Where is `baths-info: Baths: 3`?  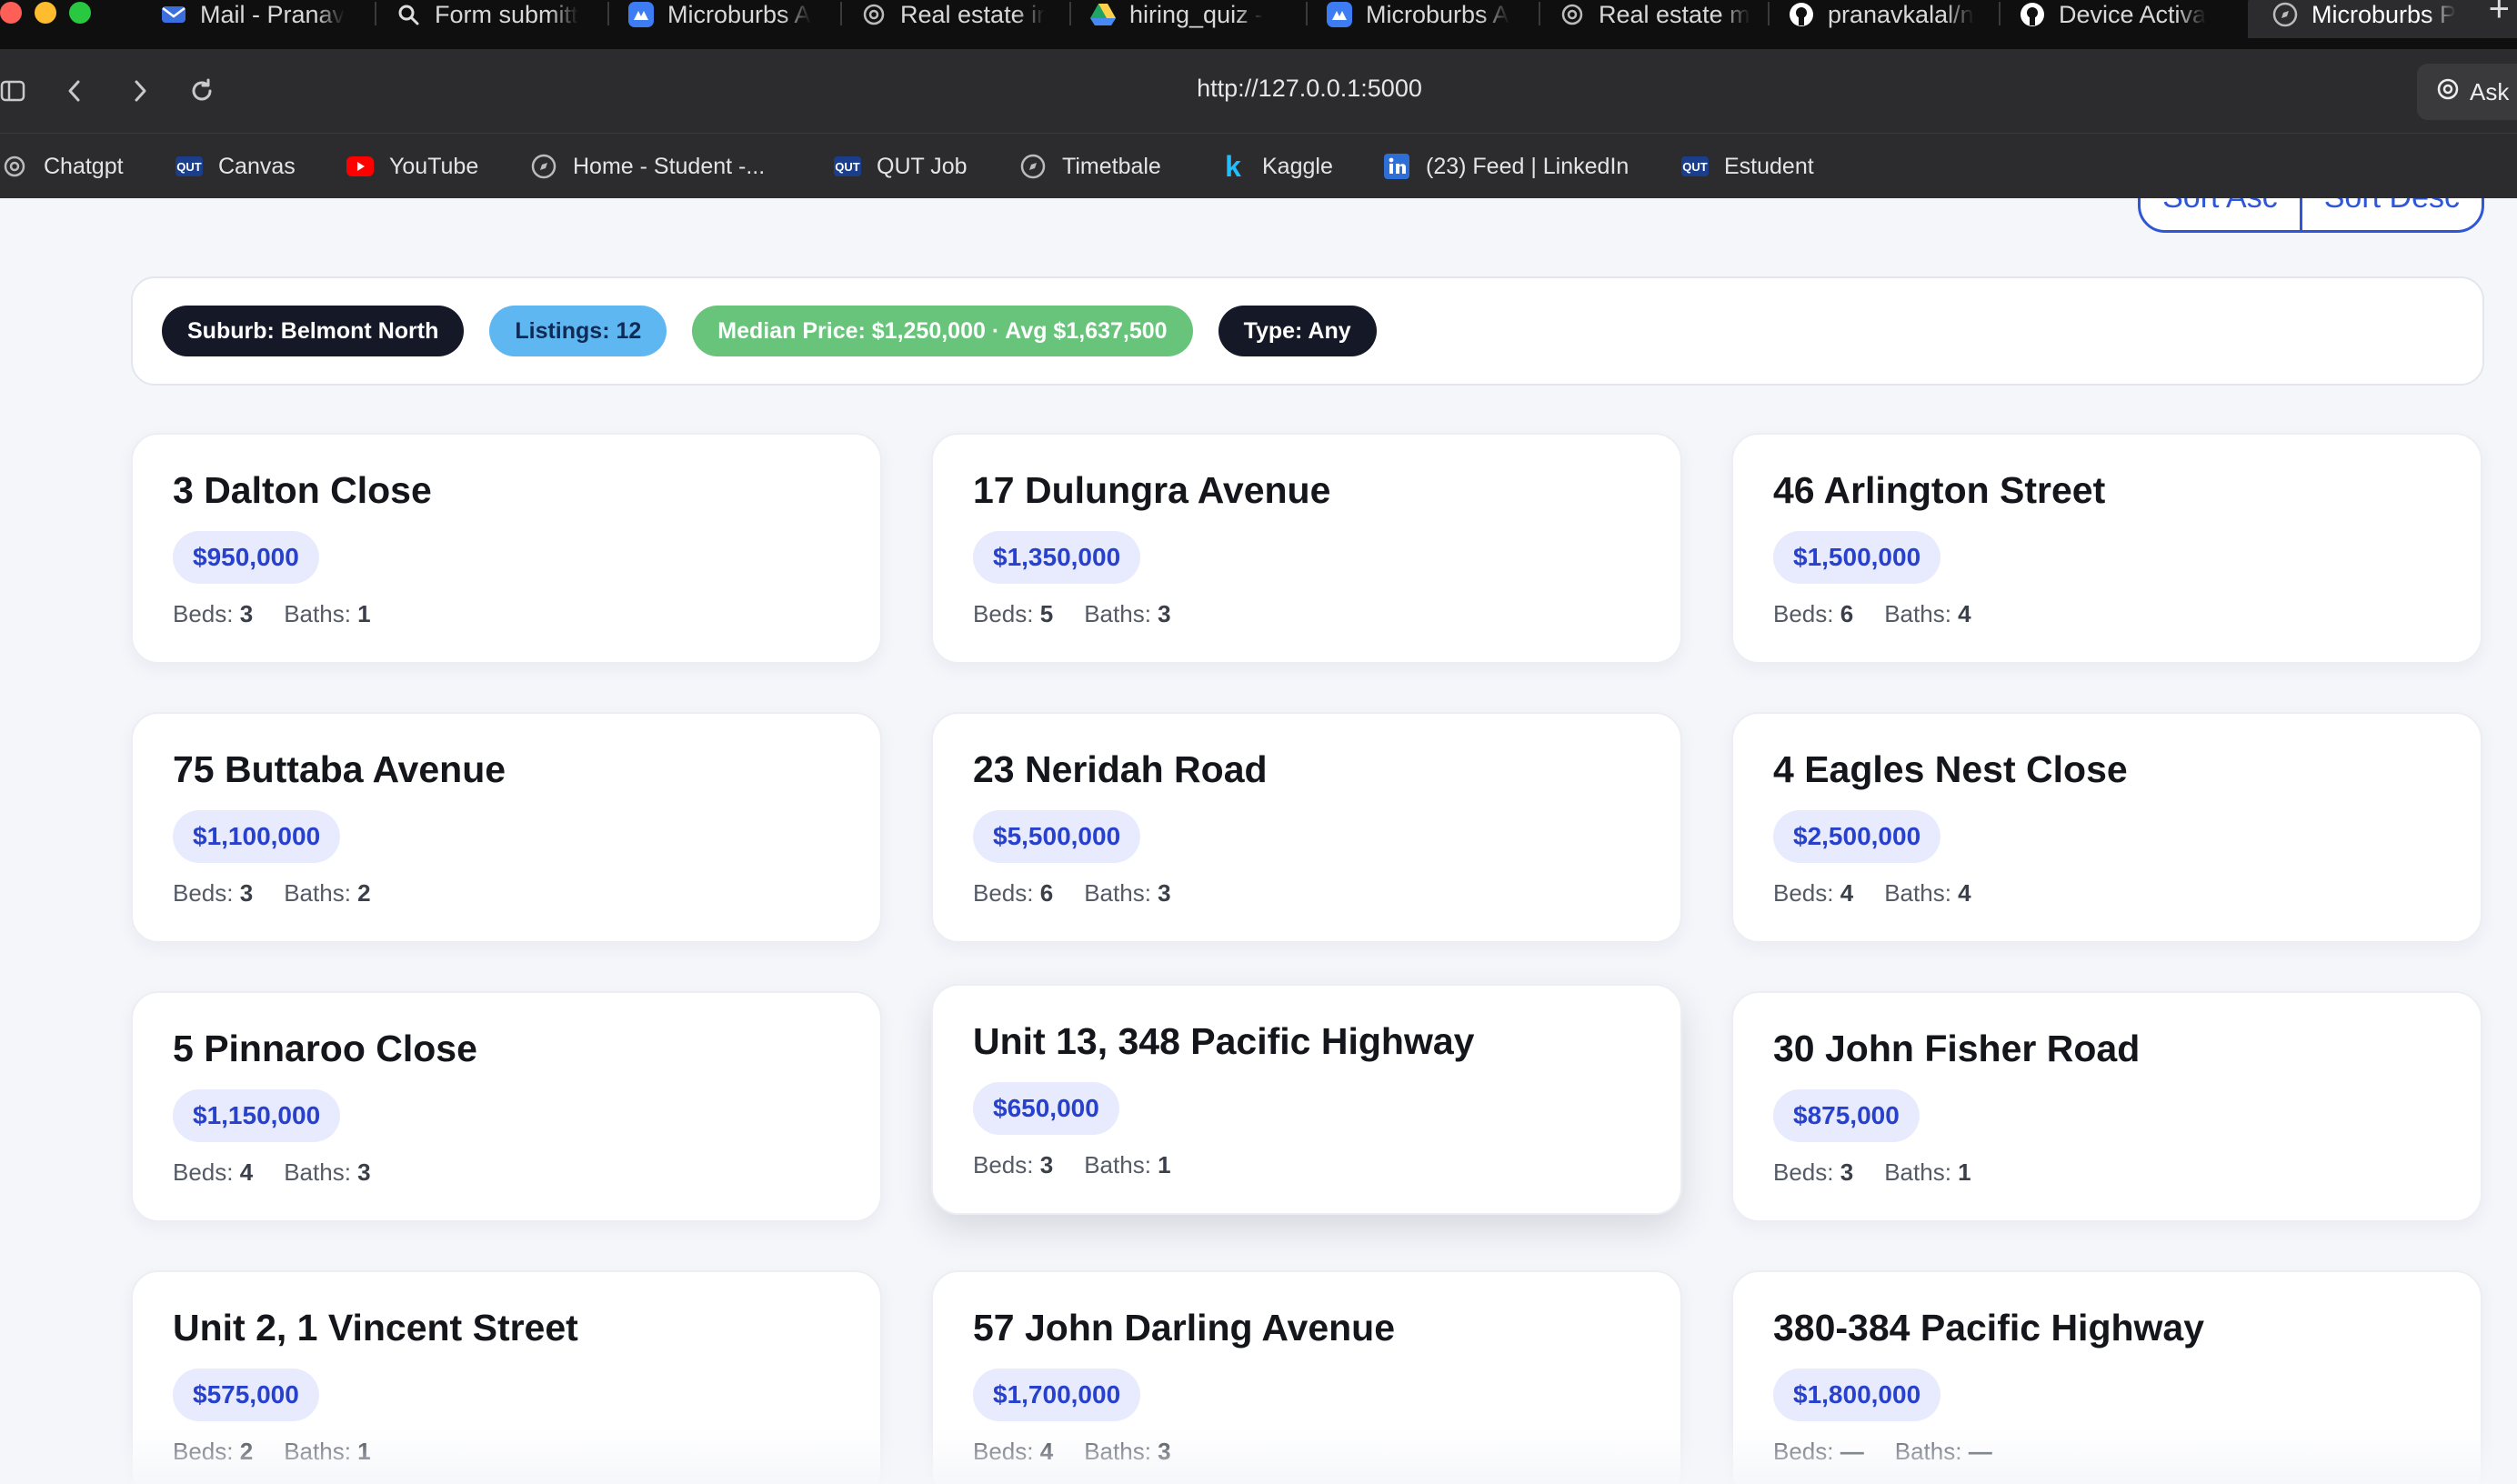 baths-info: Baths: 3 is located at coordinates (327, 1172).